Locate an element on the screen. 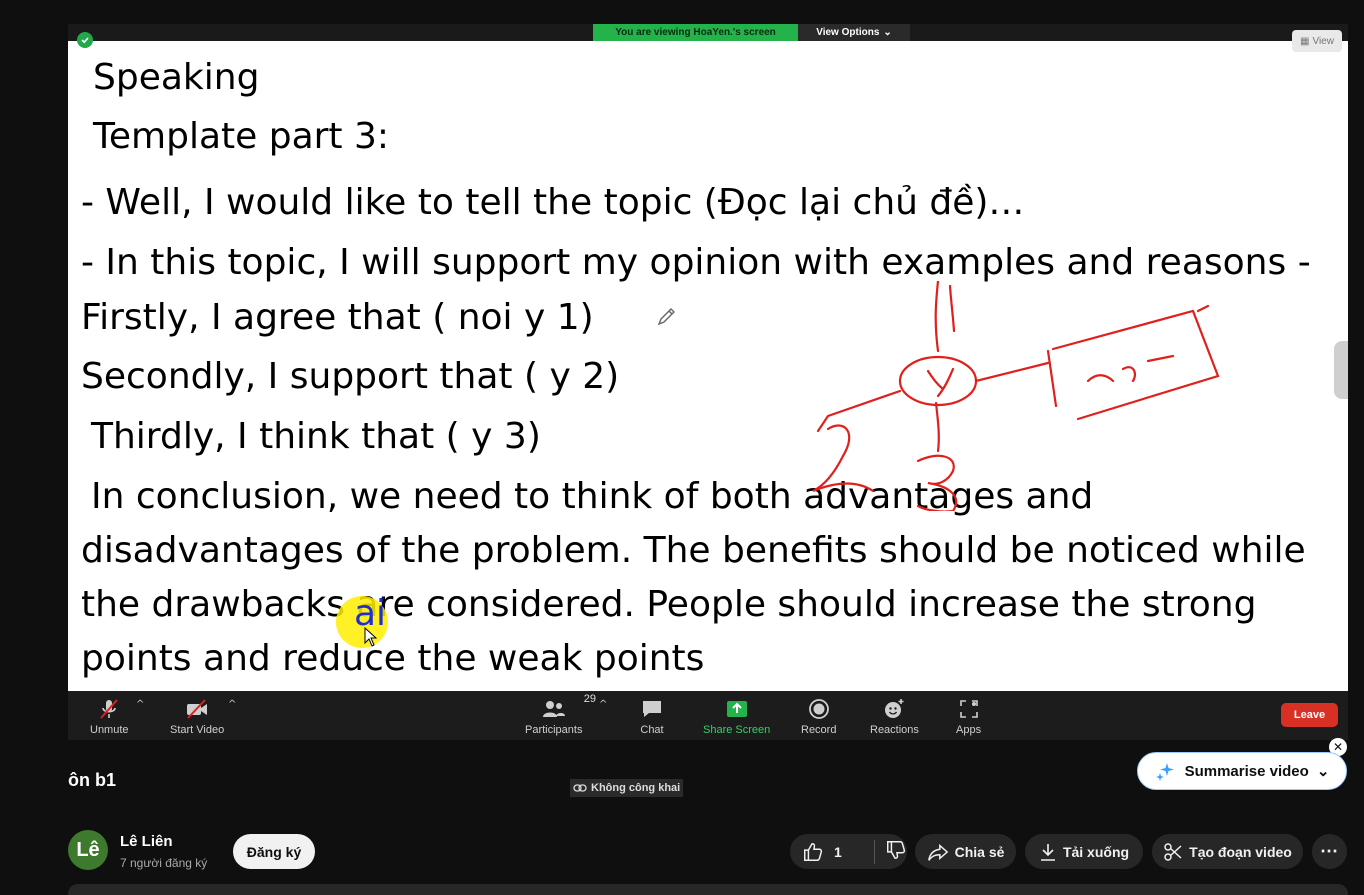  clip-label: Tạo đoạn video is located at coordinates (1240, 851).